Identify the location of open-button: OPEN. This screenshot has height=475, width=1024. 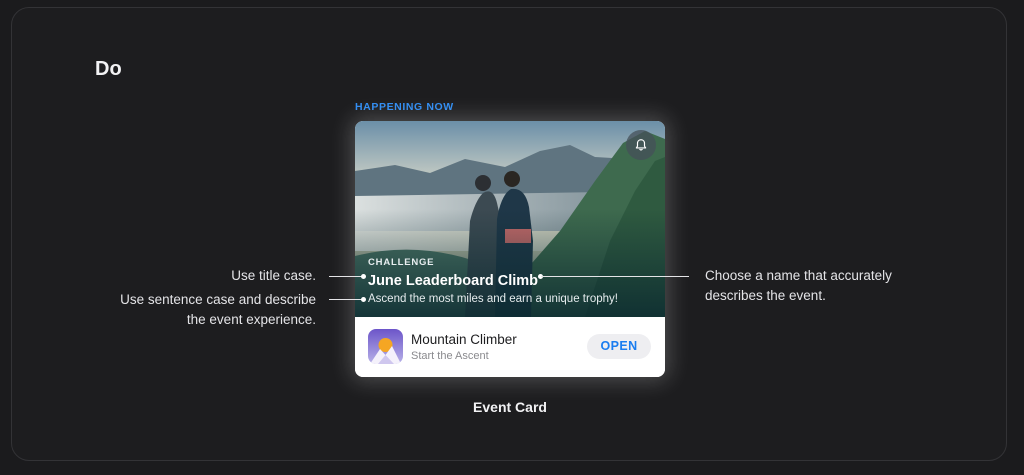
(619, 346).